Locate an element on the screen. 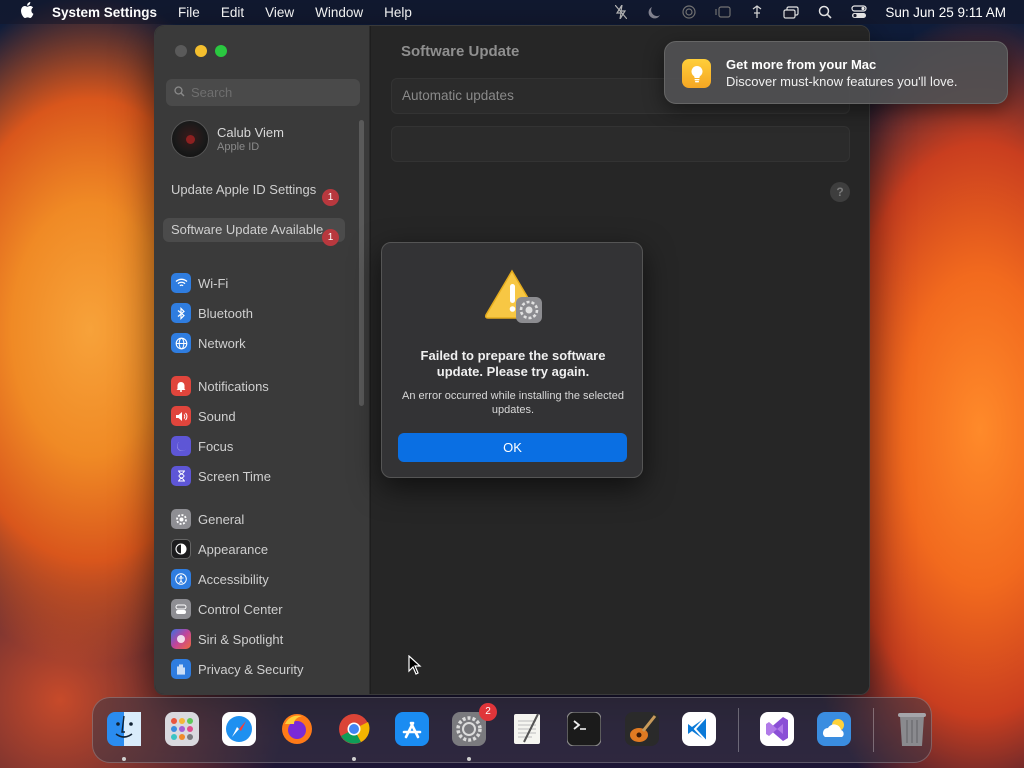 The height and width of the screenshot is (768, 1024). sidebar-item-update-apple-id: Update Apple ID Settings 1 is located at coordinates (254, 192).